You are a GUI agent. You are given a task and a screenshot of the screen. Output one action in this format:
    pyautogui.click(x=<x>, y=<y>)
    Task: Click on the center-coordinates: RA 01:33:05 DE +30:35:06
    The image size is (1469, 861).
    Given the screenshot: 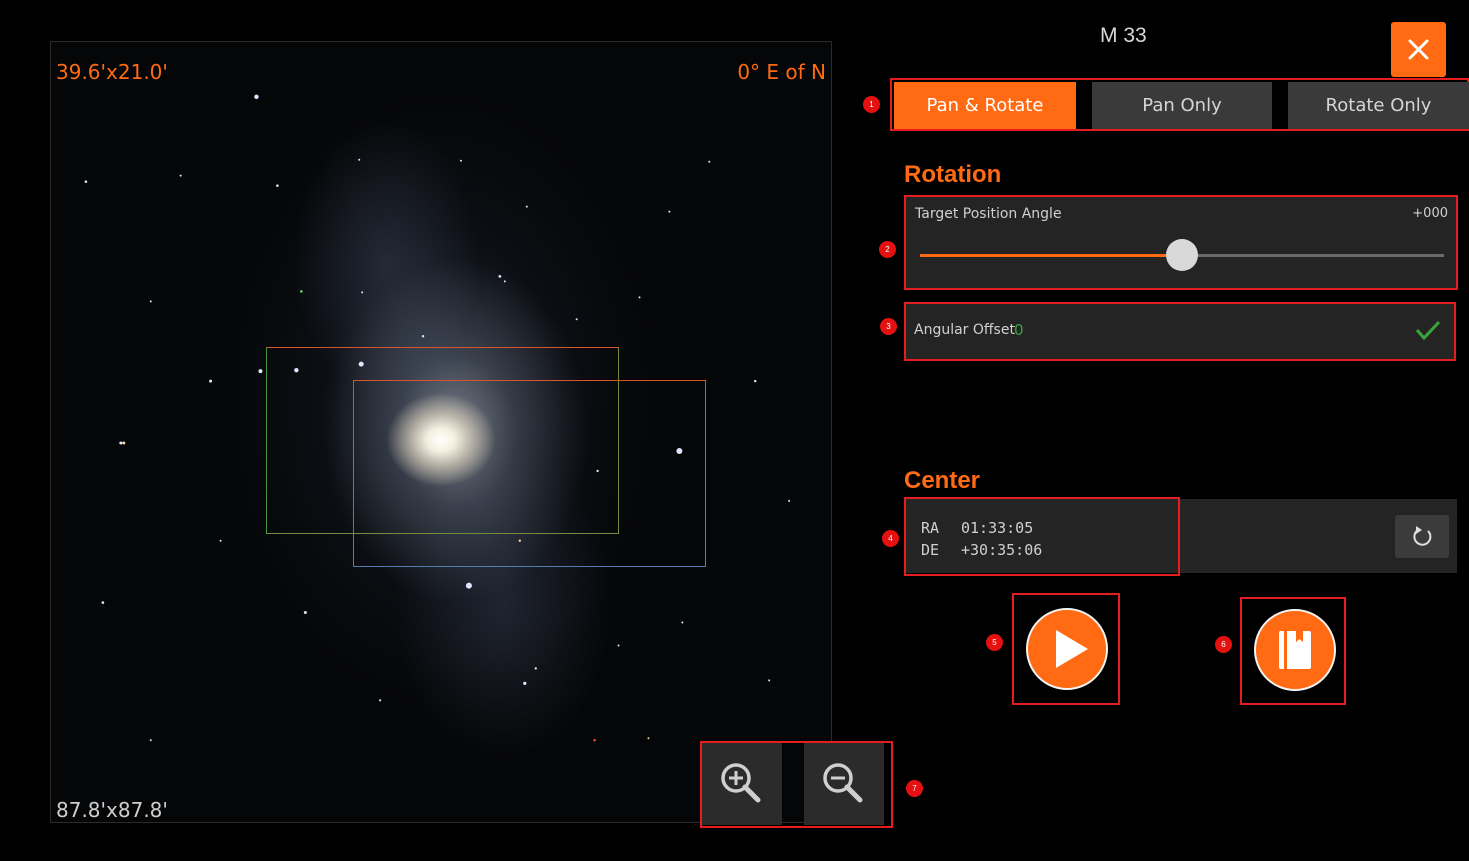 What is the action you would take?
    pyautogui.click(x=1042, y=536)
    